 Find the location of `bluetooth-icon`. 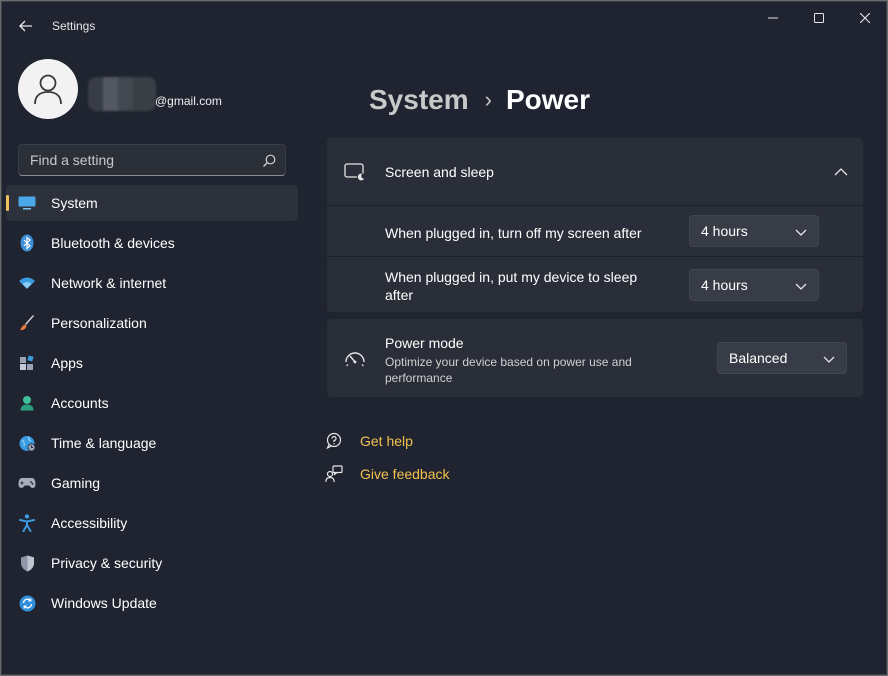

bluetooth-icon is located at coordinates (27, 243).